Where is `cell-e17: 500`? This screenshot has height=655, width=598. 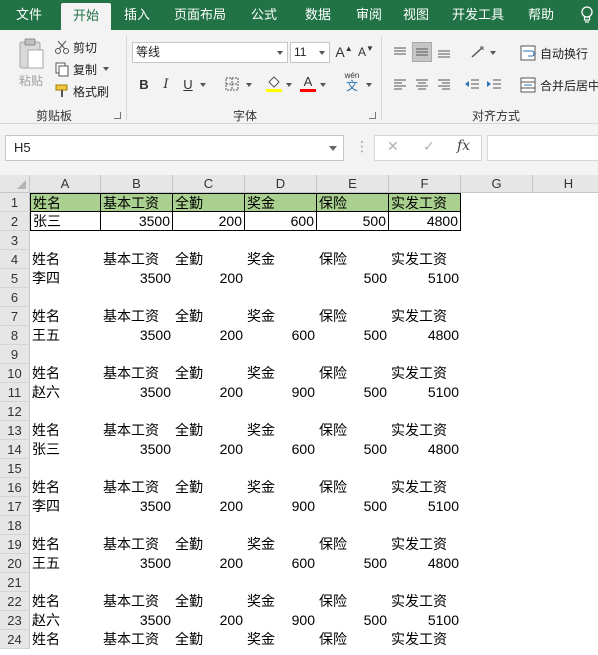 cell-e17: 500 is located at coordinates (353, 506).